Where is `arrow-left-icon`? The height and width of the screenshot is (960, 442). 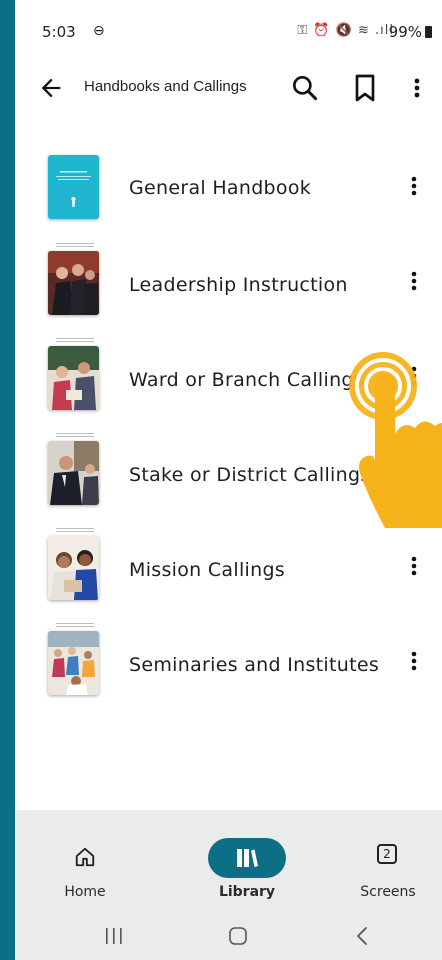 arrow-left-icon is located at coordinates (51, 88).